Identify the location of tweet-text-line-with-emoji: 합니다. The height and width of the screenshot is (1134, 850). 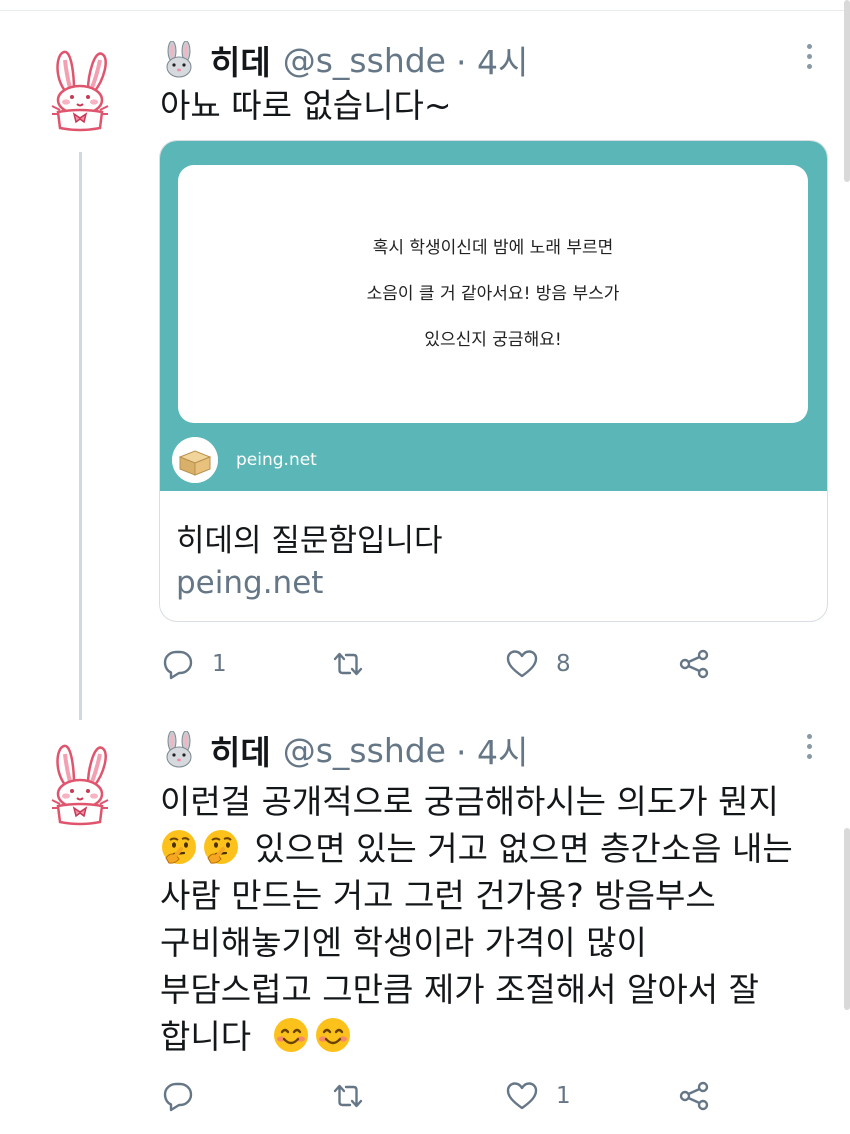
(495, 1036).